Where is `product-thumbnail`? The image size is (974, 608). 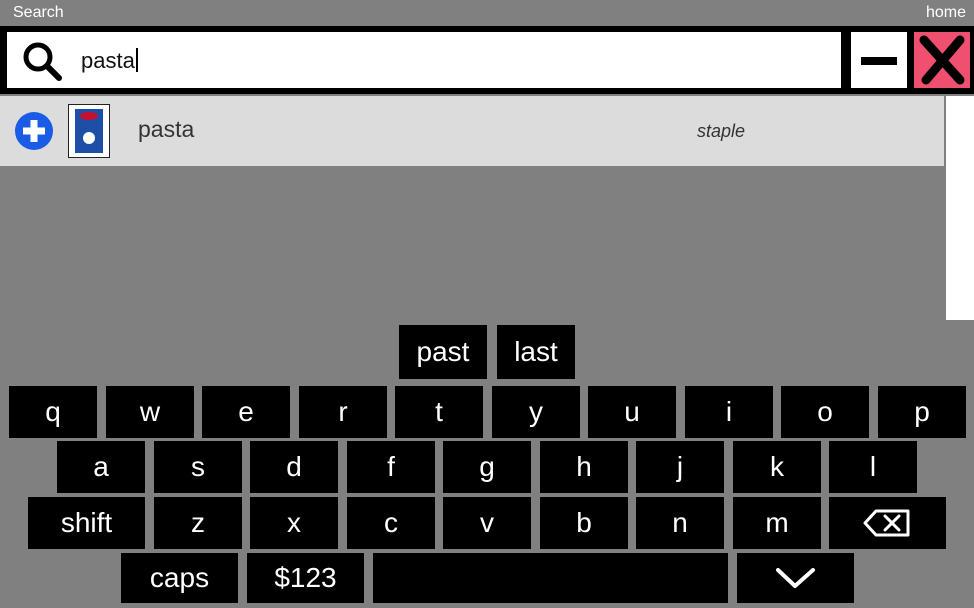
product-thumbnail is located at coordinates (89, 131).